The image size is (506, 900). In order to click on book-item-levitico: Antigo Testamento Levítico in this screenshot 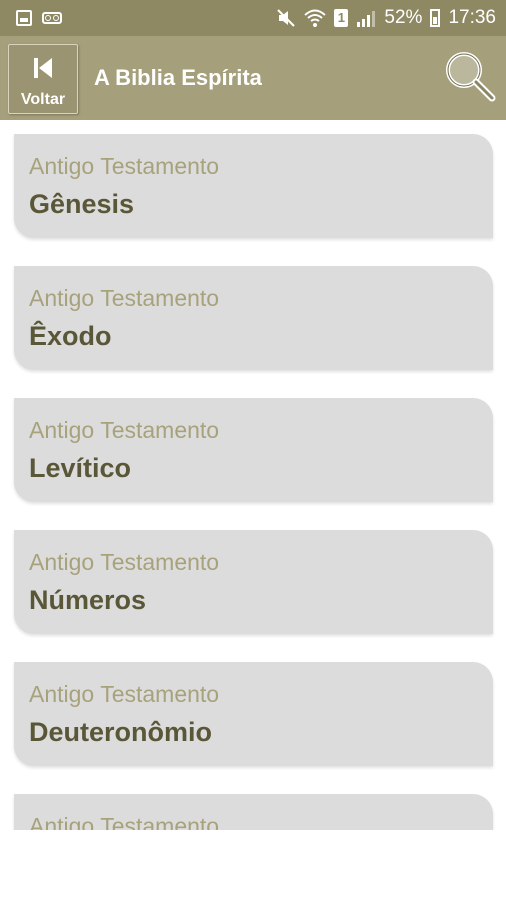, I will do `click(253, 450)`.